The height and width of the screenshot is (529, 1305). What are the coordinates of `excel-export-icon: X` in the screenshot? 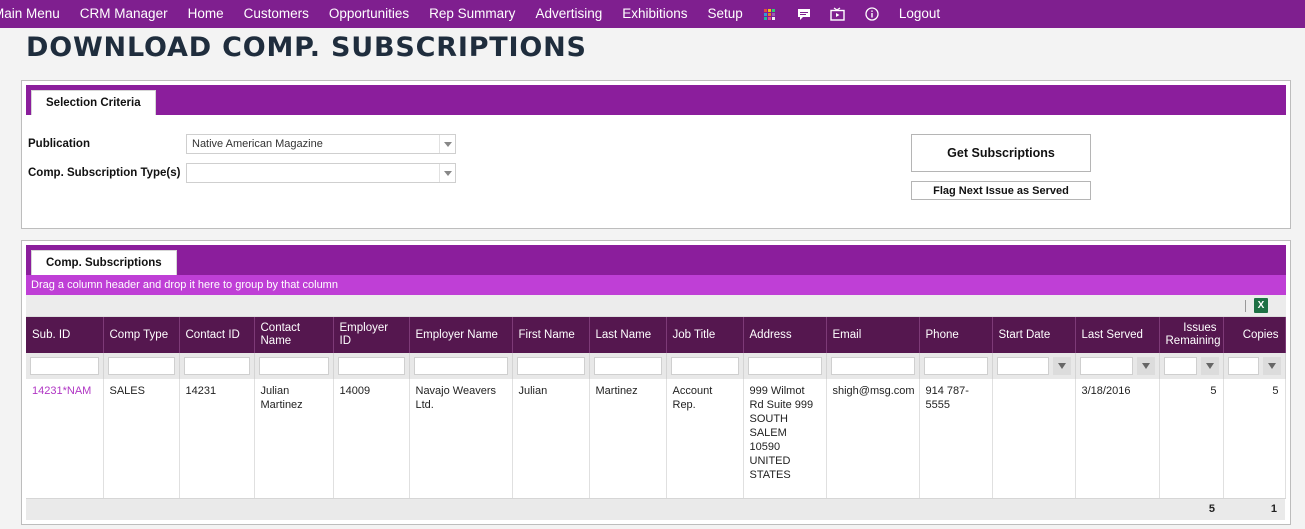 It's located at (1261, 305).